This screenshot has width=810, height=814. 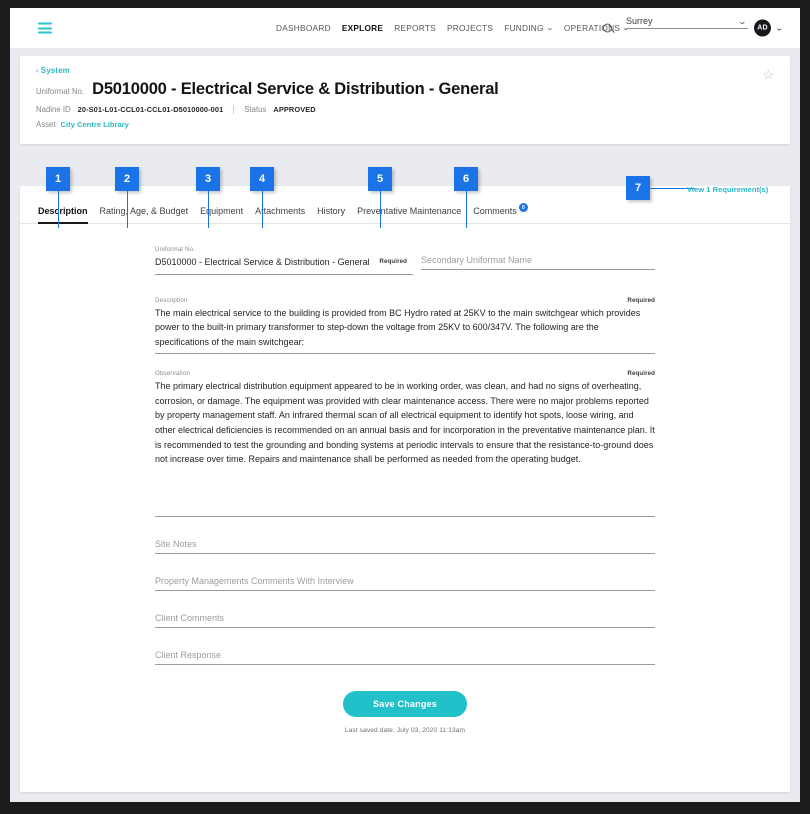 I want to click on client-comments-field: Client Comments, so click(x=405, y=620).